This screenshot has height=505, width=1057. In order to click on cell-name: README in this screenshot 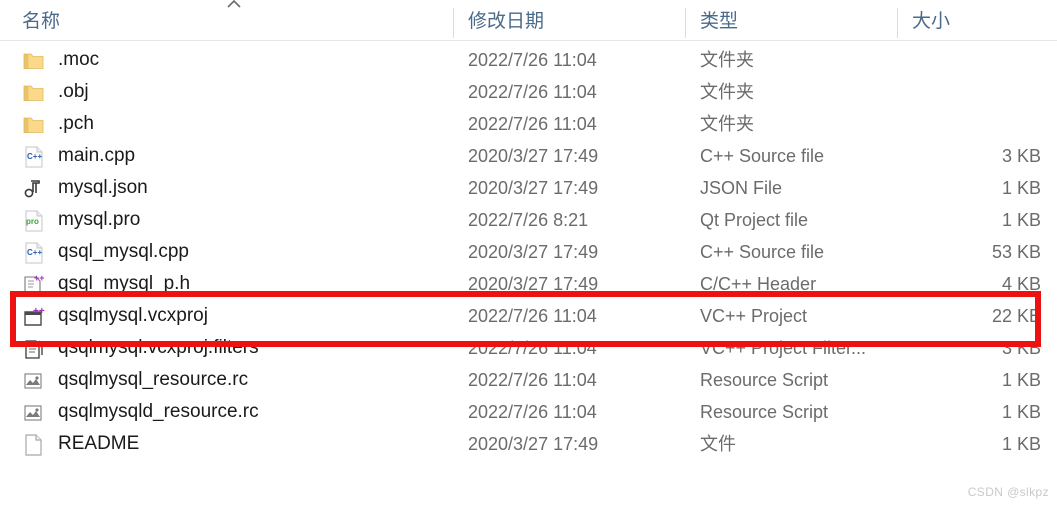, I will do `click(232, 444)`.